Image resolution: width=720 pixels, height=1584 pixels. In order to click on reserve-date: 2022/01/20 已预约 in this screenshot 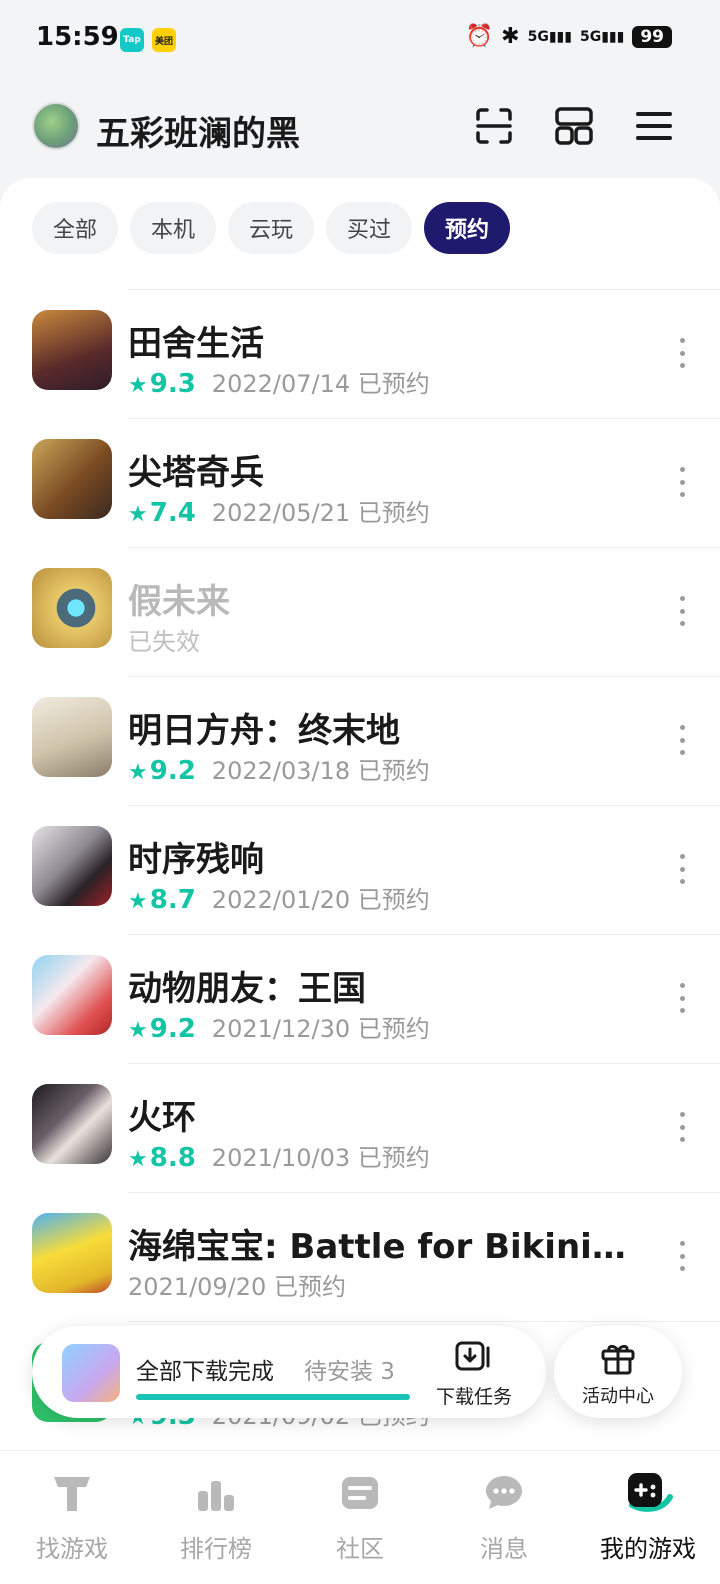, I will do `click(320, 900)`.